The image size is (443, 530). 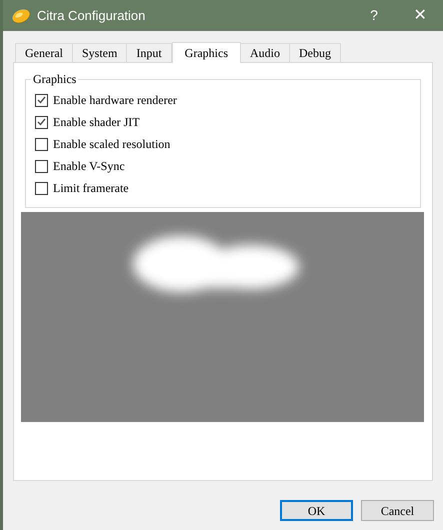 I want to click on window-title: Citra Configuration, so click(x=91, y=15).